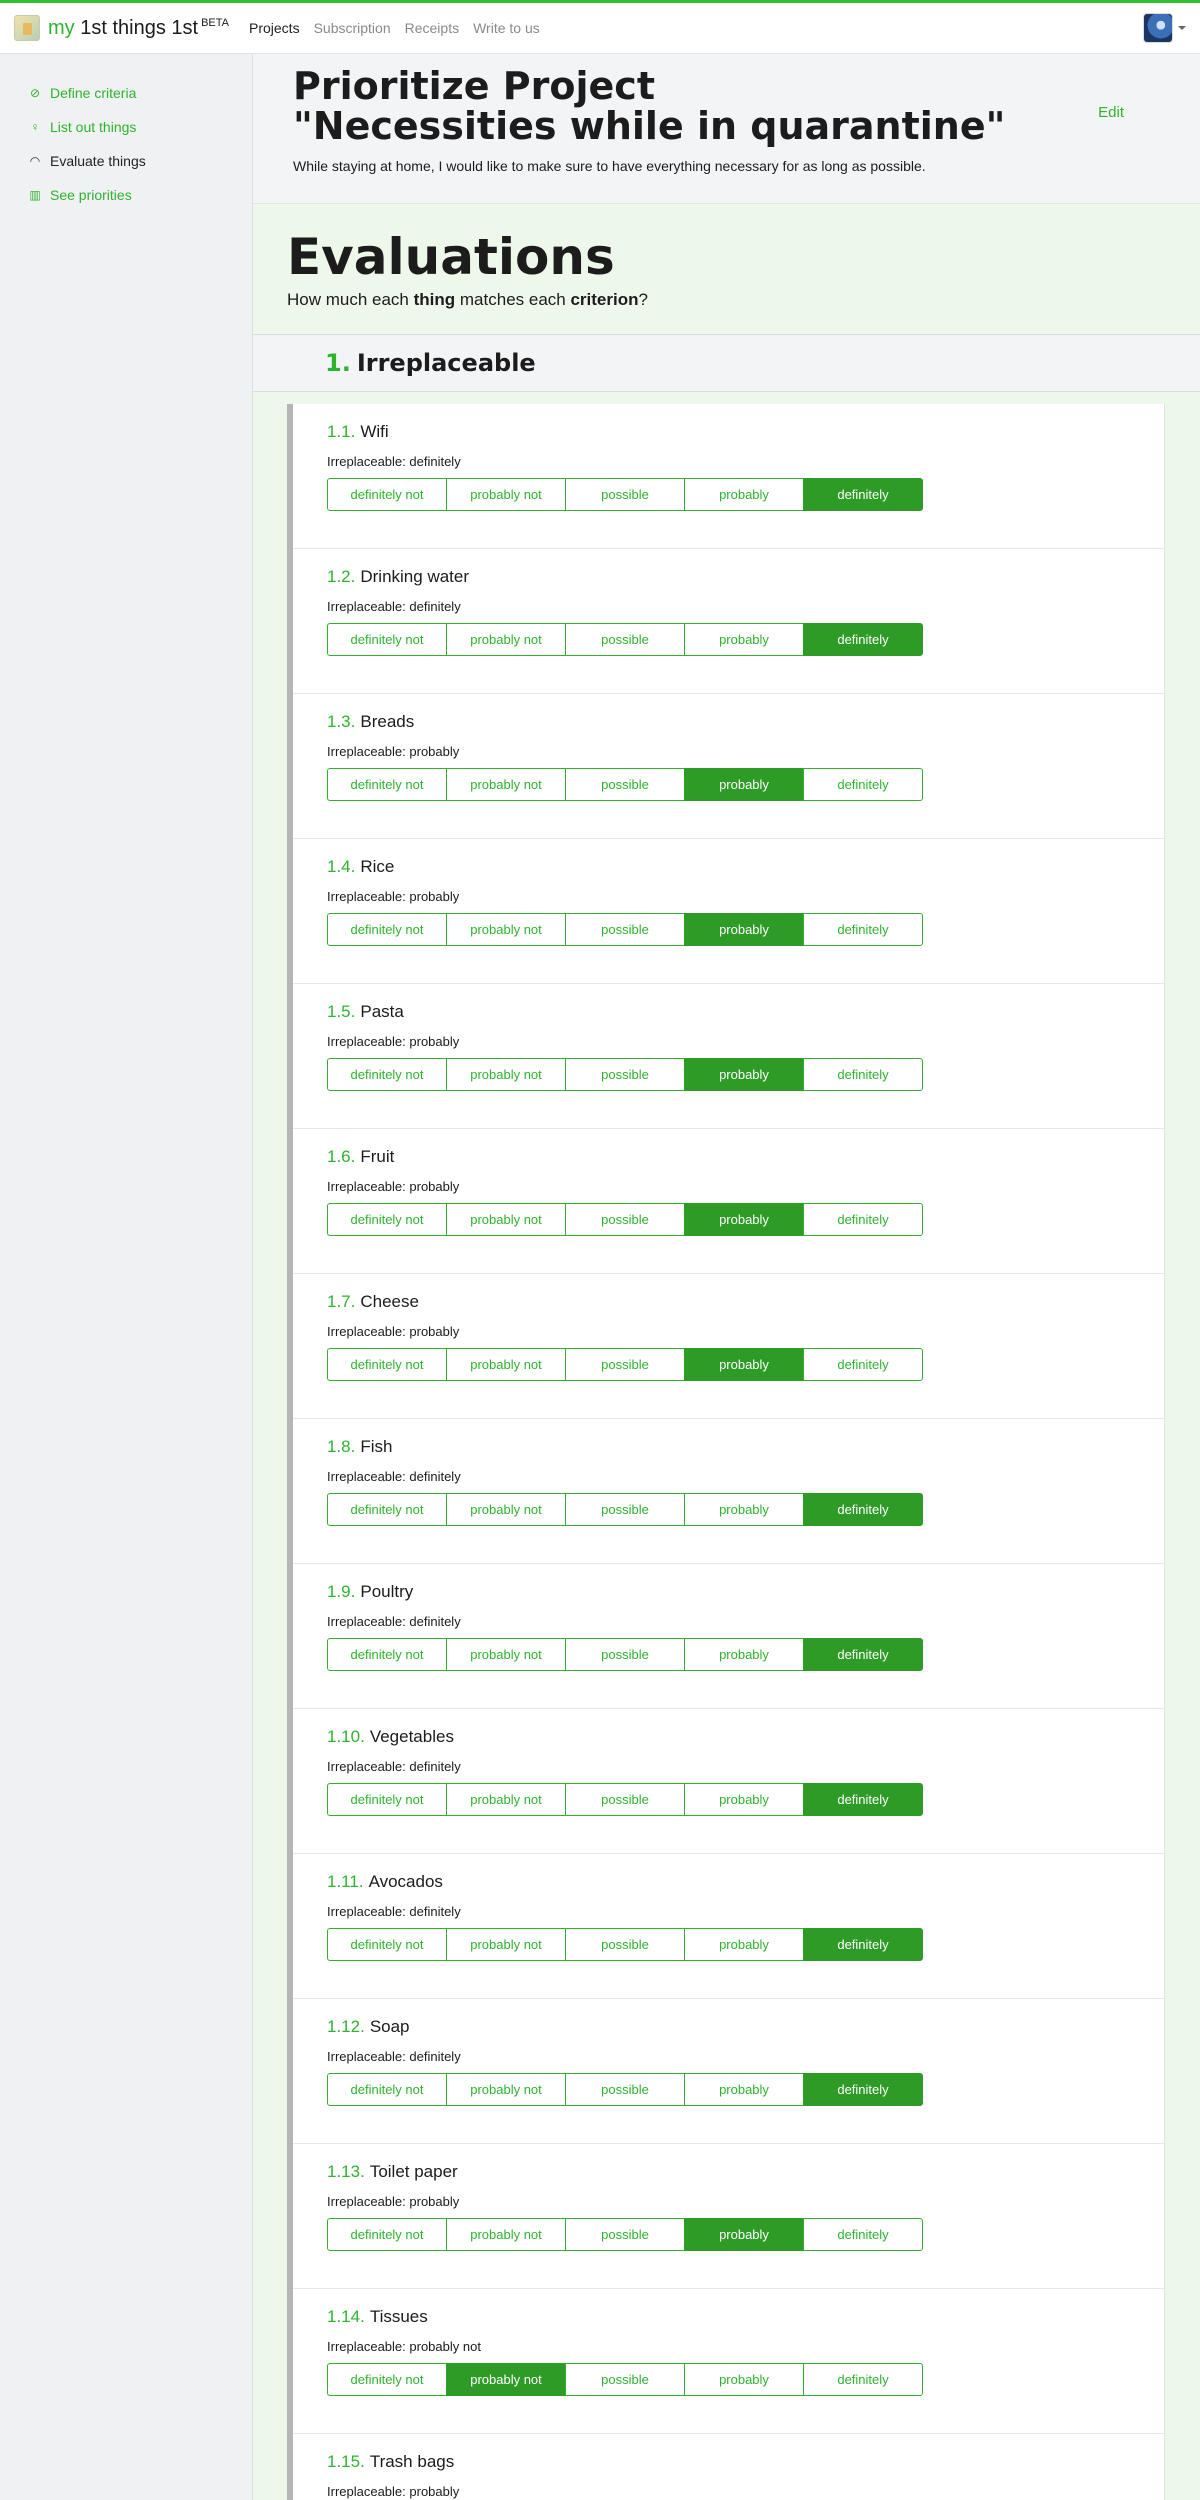 The width and height of the screenshot is (1200, 2500). I want to click on thing-title: 1.12. Soap, so click(368, 2027).